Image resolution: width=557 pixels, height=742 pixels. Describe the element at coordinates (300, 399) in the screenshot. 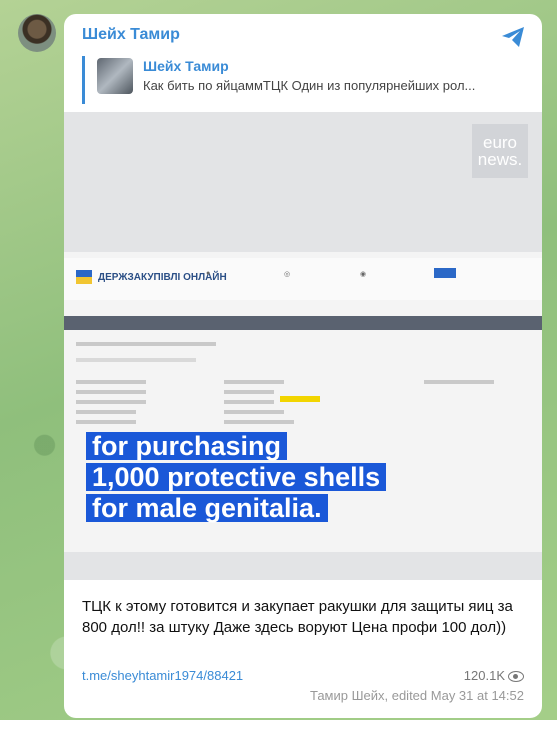

I see `site-highlight` at that location.